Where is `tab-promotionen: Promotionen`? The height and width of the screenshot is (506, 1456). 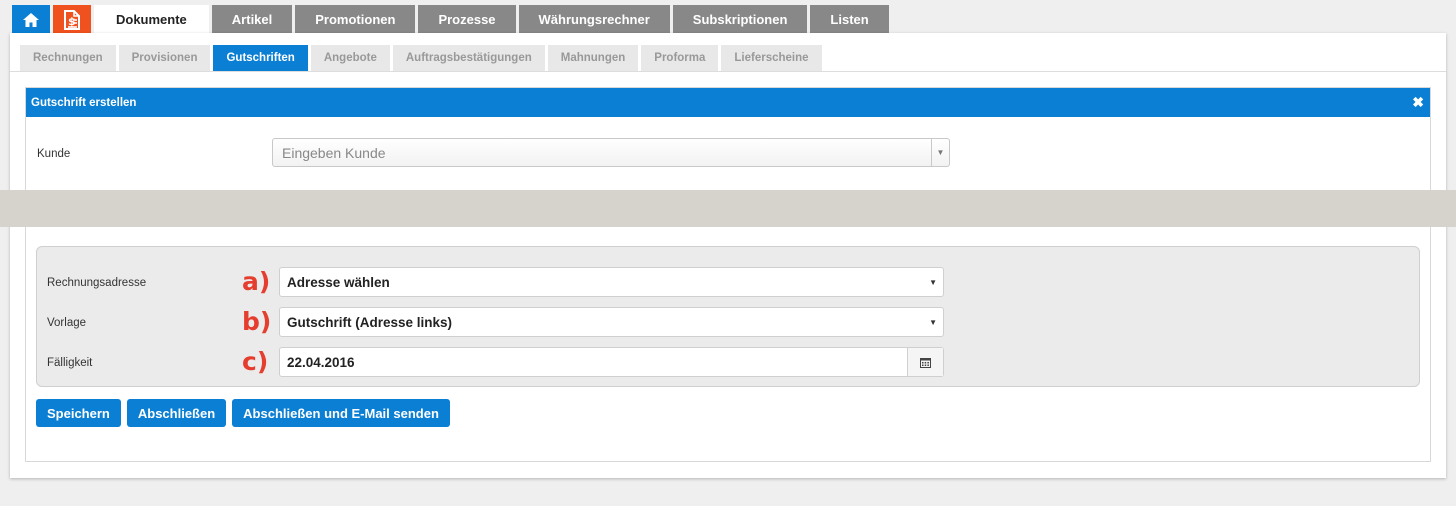
tab-promotionen: Promotionen is located at coordinates (355, 19).